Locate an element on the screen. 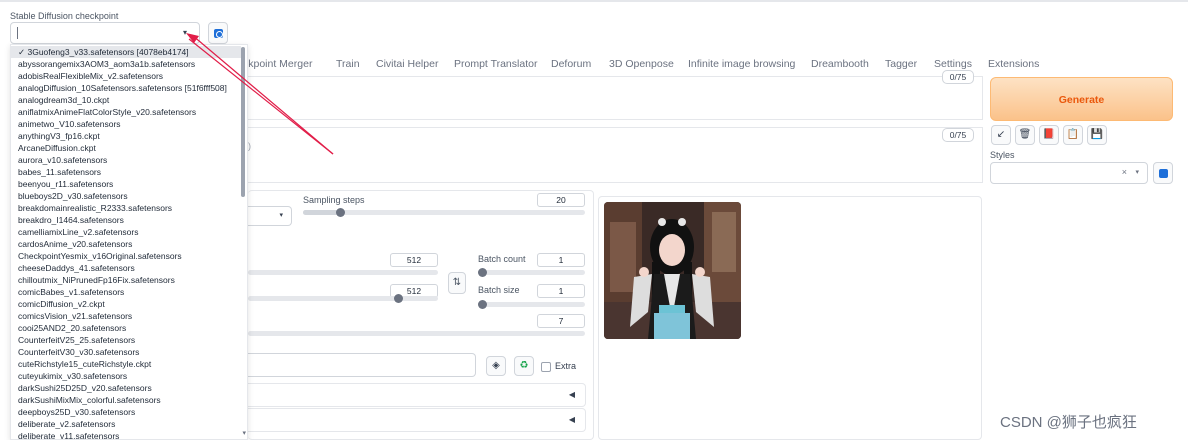 The width and height of the screenshot is (1188, 440). annotation-arrow is located at coordinates (260, 94).